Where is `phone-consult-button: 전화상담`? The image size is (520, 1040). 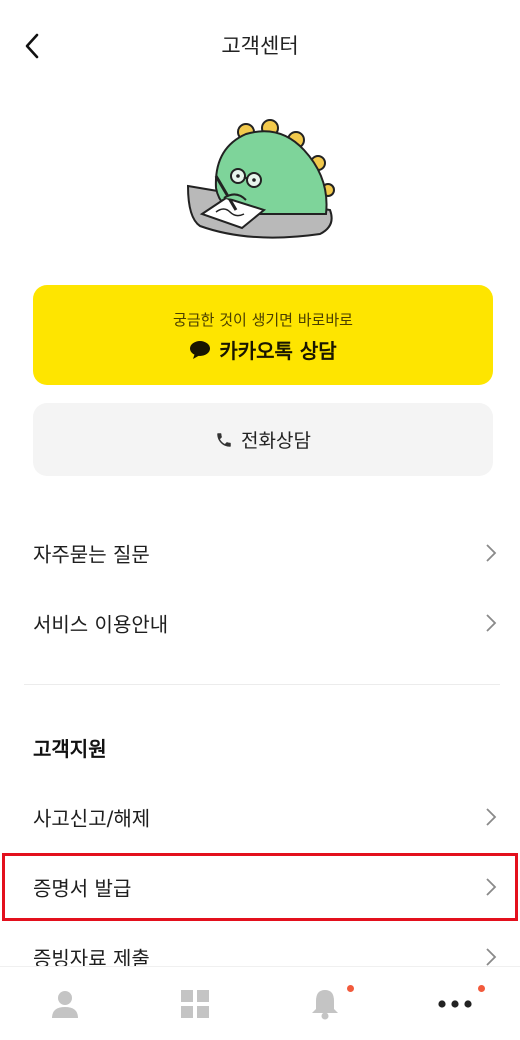 phone-consult-button: 전화상담 is located at coordinates (263, 439).